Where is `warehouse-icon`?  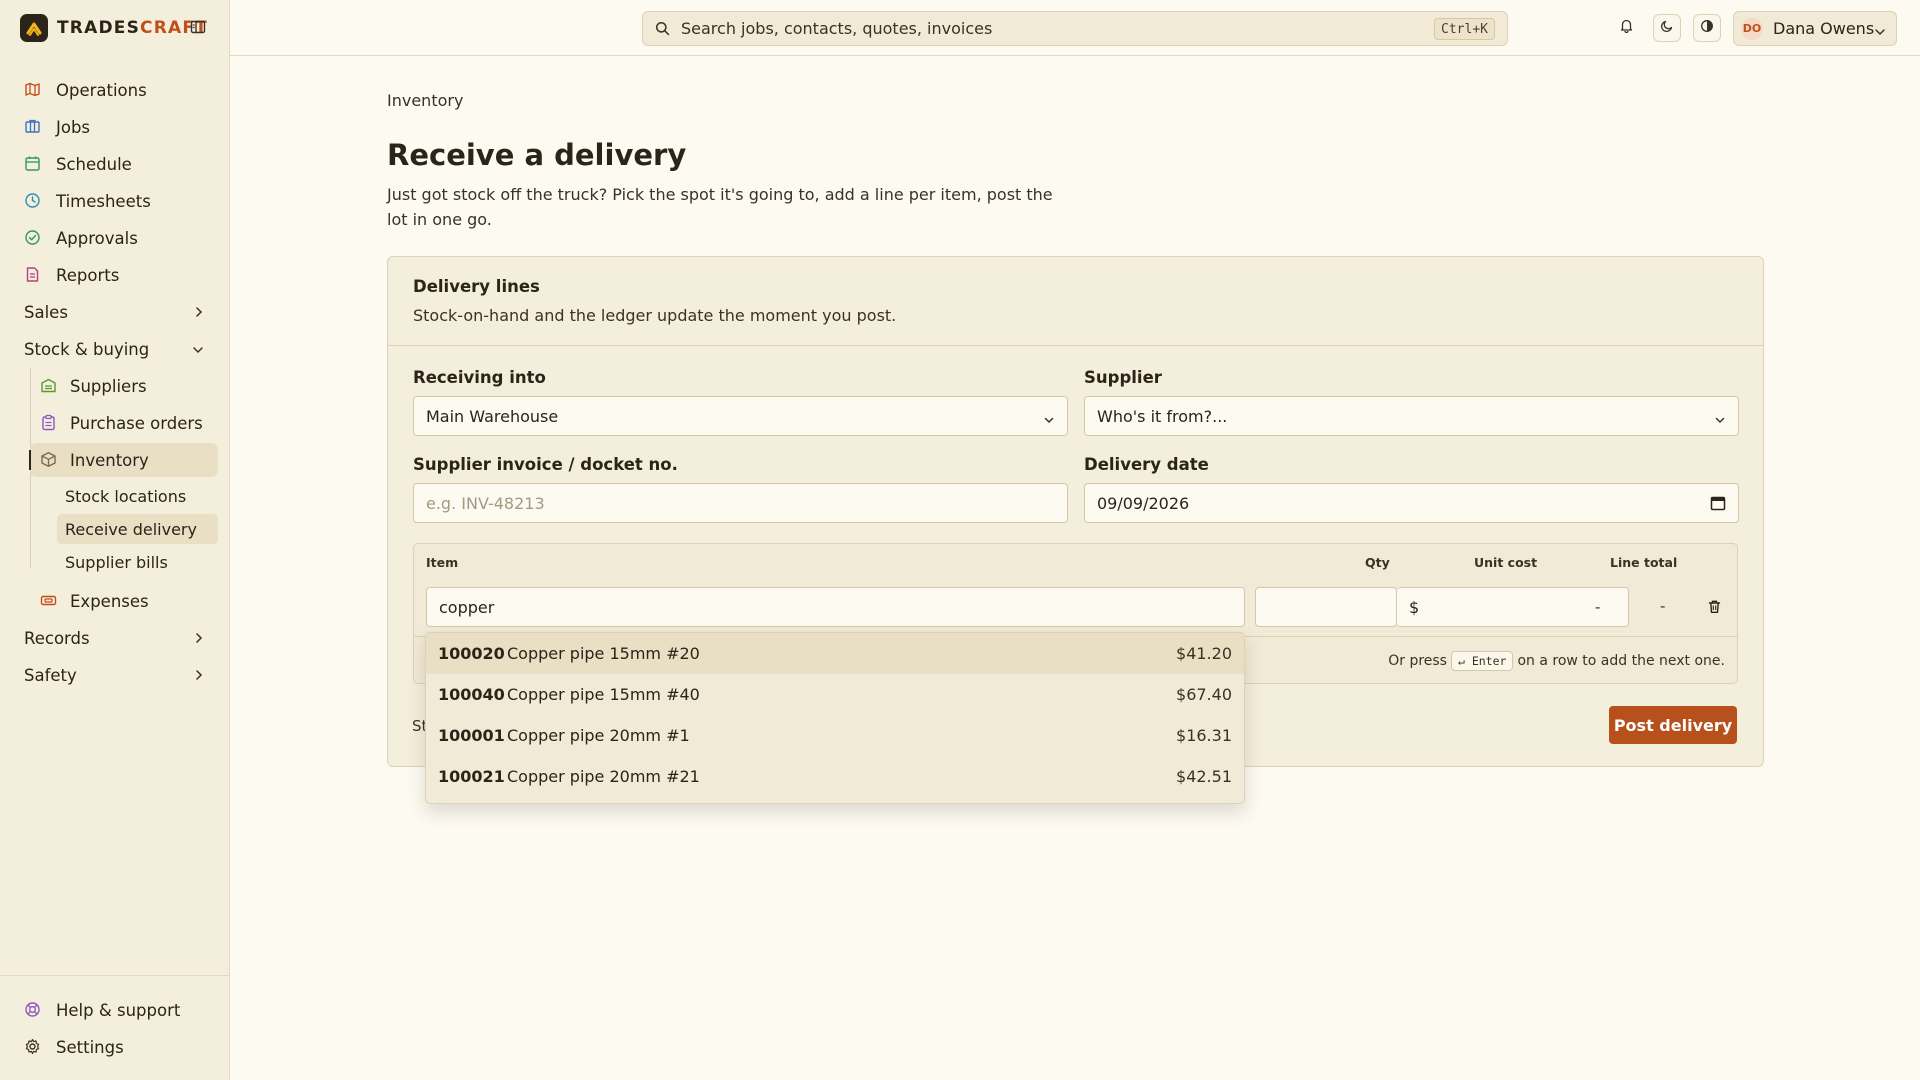 warehouse-icon is located at coordinates (49, 386).